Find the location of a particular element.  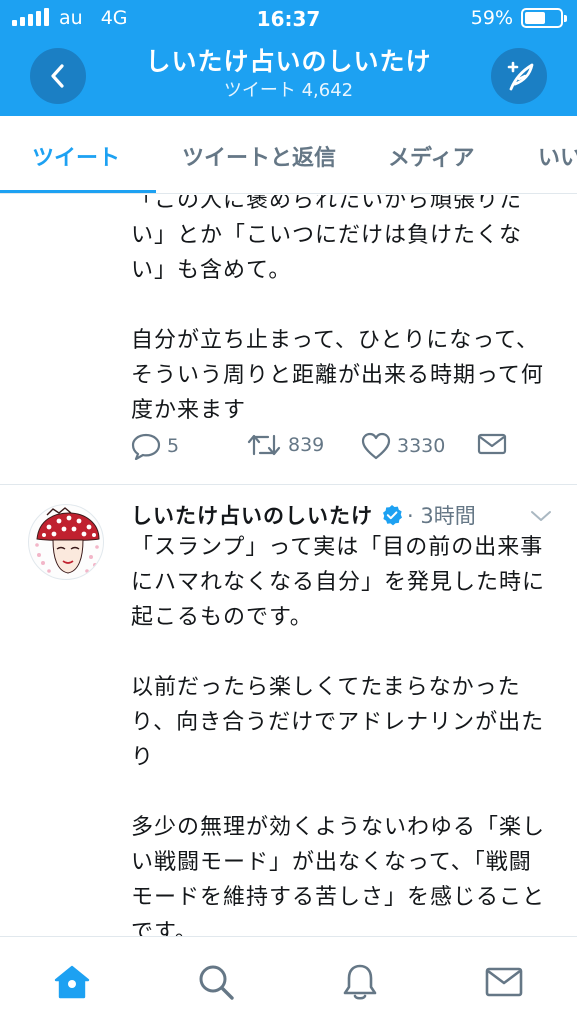

nav-search is located at coordinates (216, 982).